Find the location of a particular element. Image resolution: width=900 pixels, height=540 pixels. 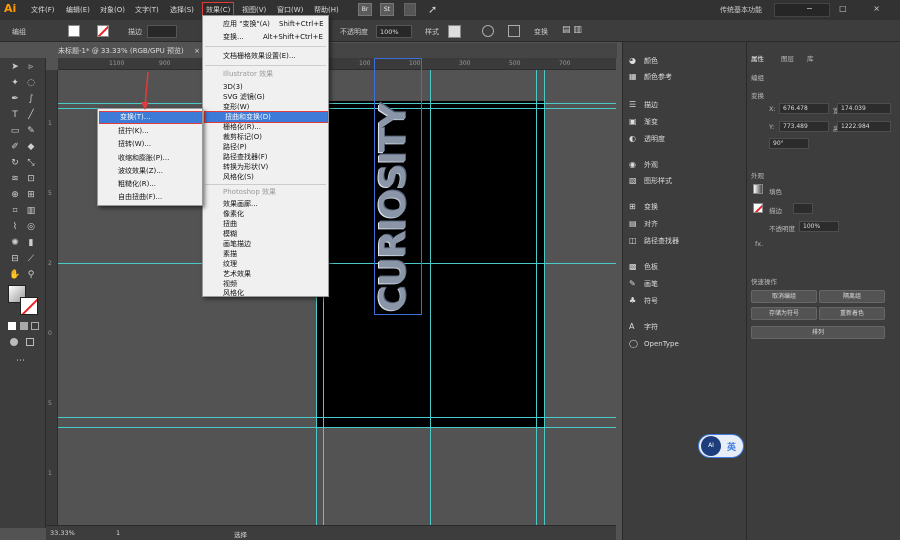

x-field: 676.478 is located at coordinates (804, 108).